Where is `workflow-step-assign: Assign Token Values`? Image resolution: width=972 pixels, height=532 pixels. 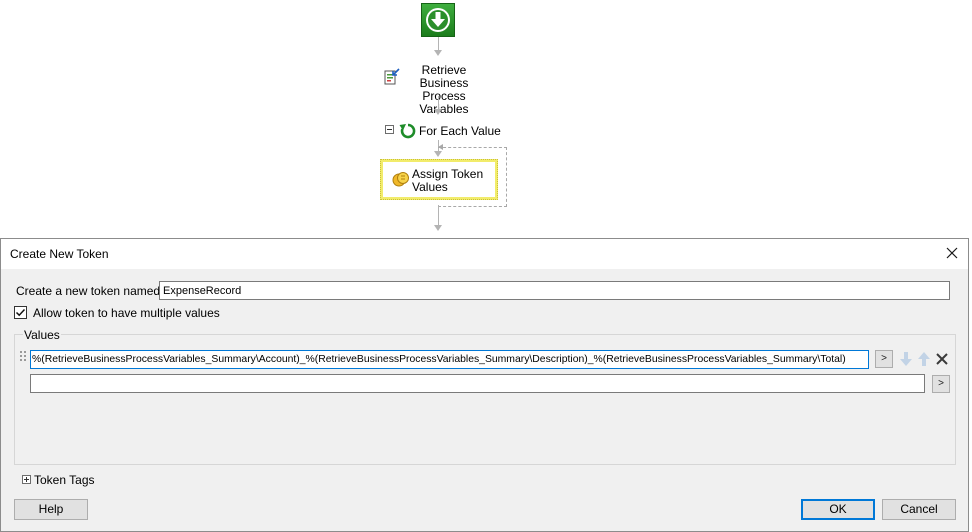
workflow-step-assign: Assign Token Values is located at coordinates (439, 179).